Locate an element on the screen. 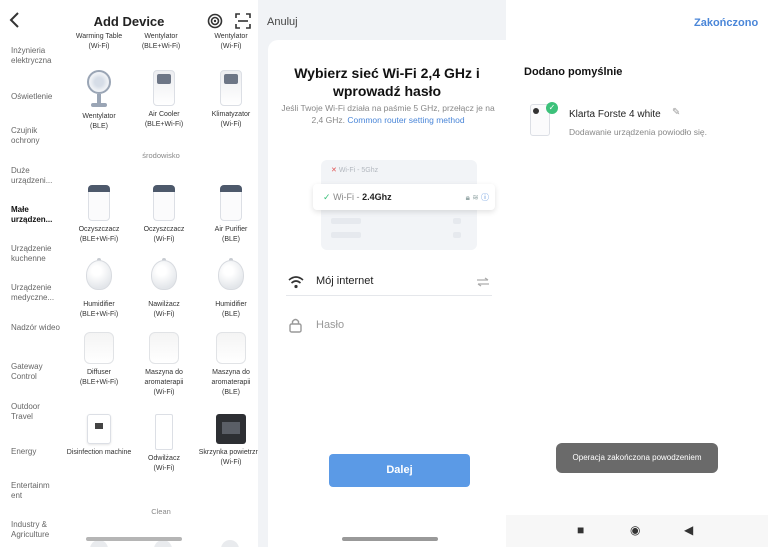 The height and width of the screenshot is (547, 768). device-item: Maszyna do aromaterapii (BLE) is located at coordinates (227, 365).